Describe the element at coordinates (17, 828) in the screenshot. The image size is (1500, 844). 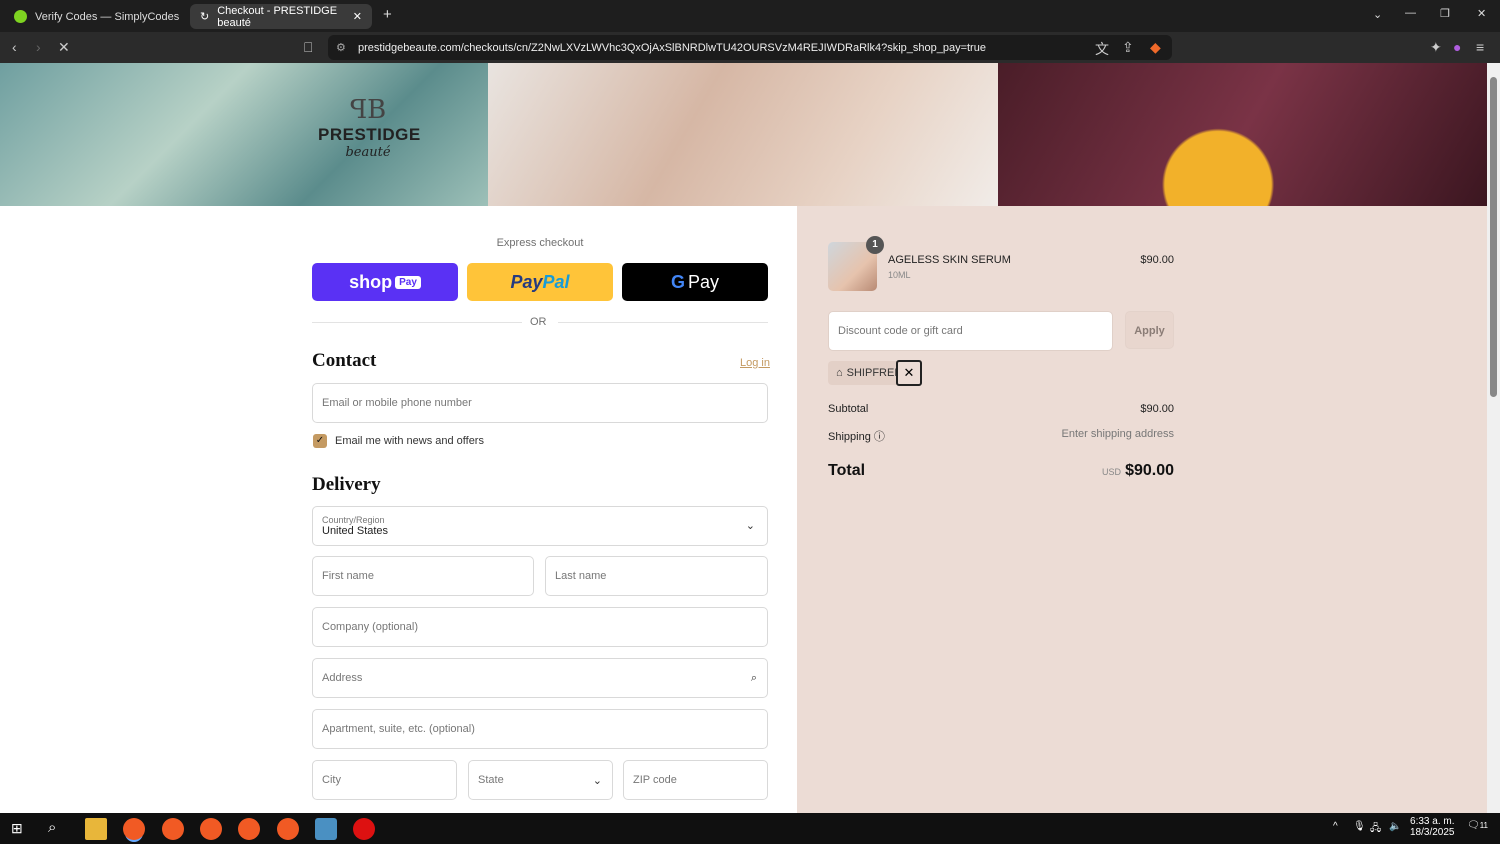
I see `windows-start-icon: ⊞` at that location.